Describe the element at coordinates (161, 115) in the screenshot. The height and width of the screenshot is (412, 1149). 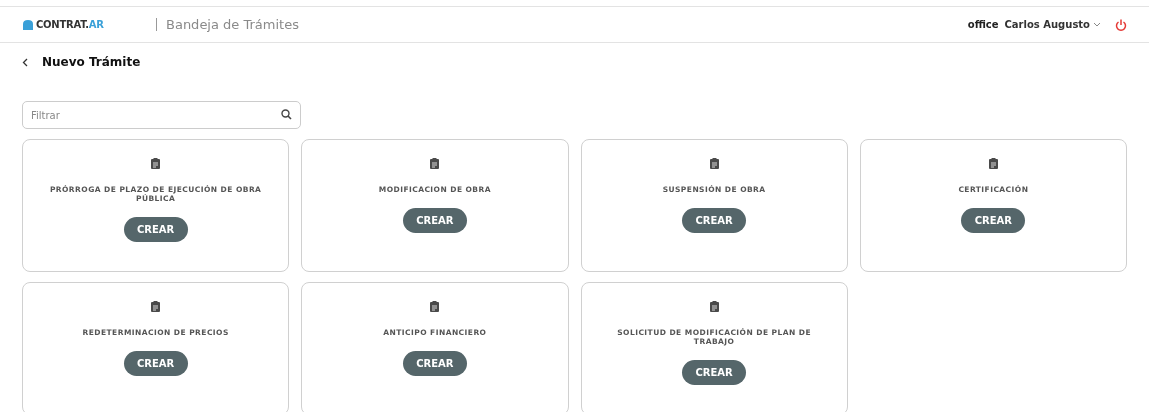
I see `filter-field: Filtrar` at that location.